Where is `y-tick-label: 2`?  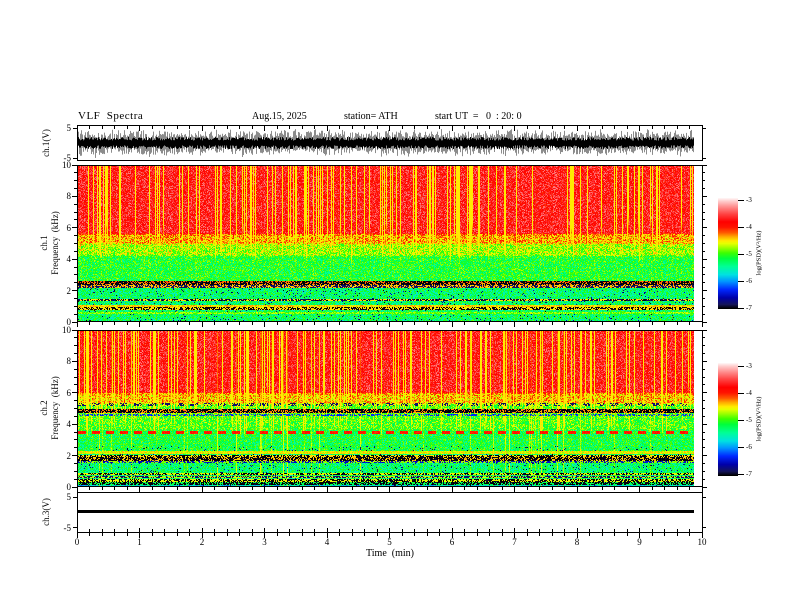 y-tick-label: 2 is located at coordinates (69, 290).